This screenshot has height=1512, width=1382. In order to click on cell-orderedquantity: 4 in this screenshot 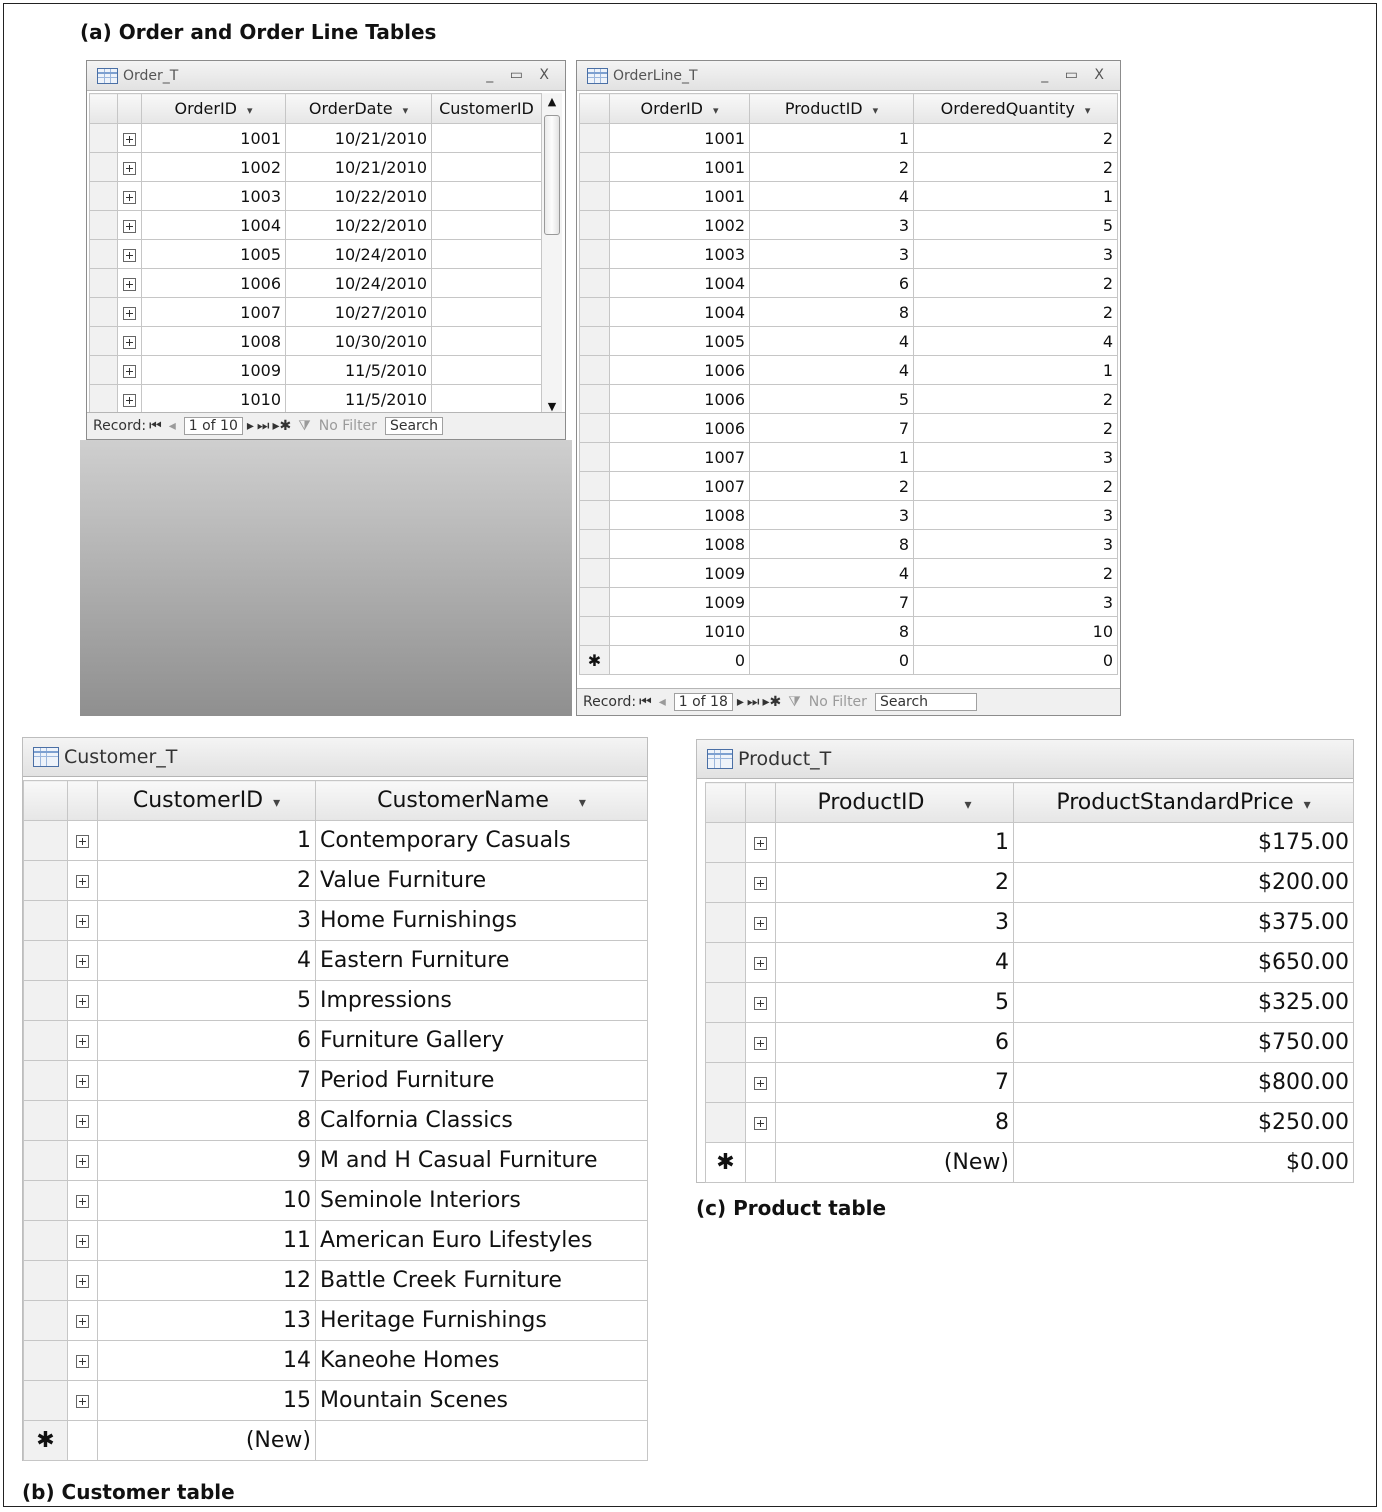, I will do `click(1015, 341)`.